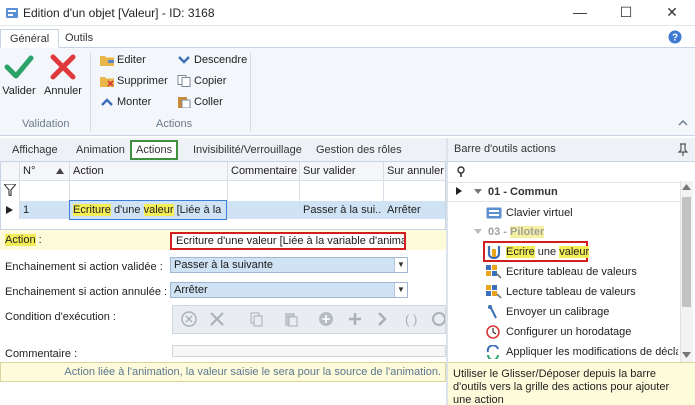  What do you see at coordinates (63, 91) in the screenshot?
I see `cancel-label: Annuler` at bounding box center [63, 91].